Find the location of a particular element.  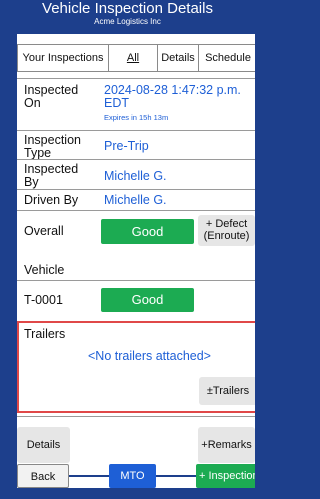

tab-details: Details is located at coordinates (178, 58).